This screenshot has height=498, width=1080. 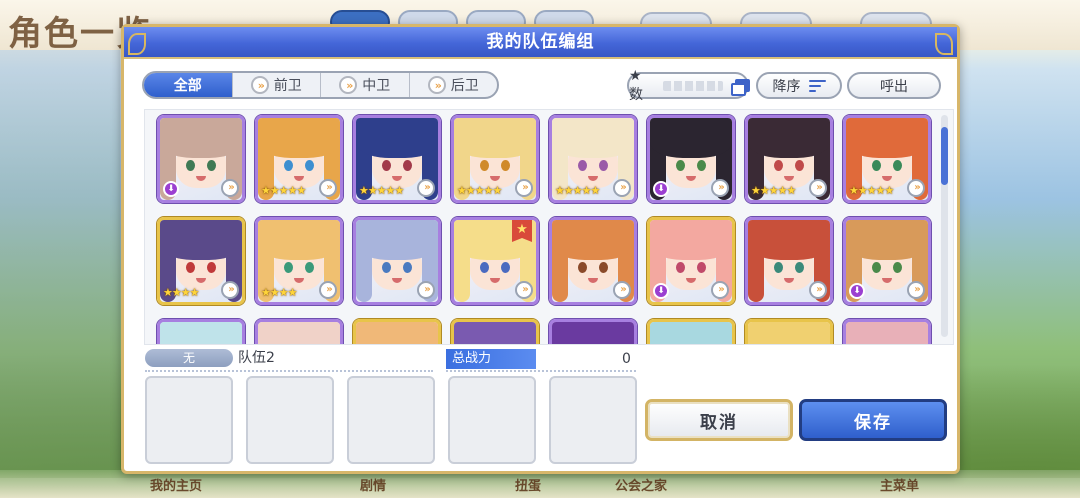 I want to click on filter-back: » 后卫, so click(x=453, y=85).